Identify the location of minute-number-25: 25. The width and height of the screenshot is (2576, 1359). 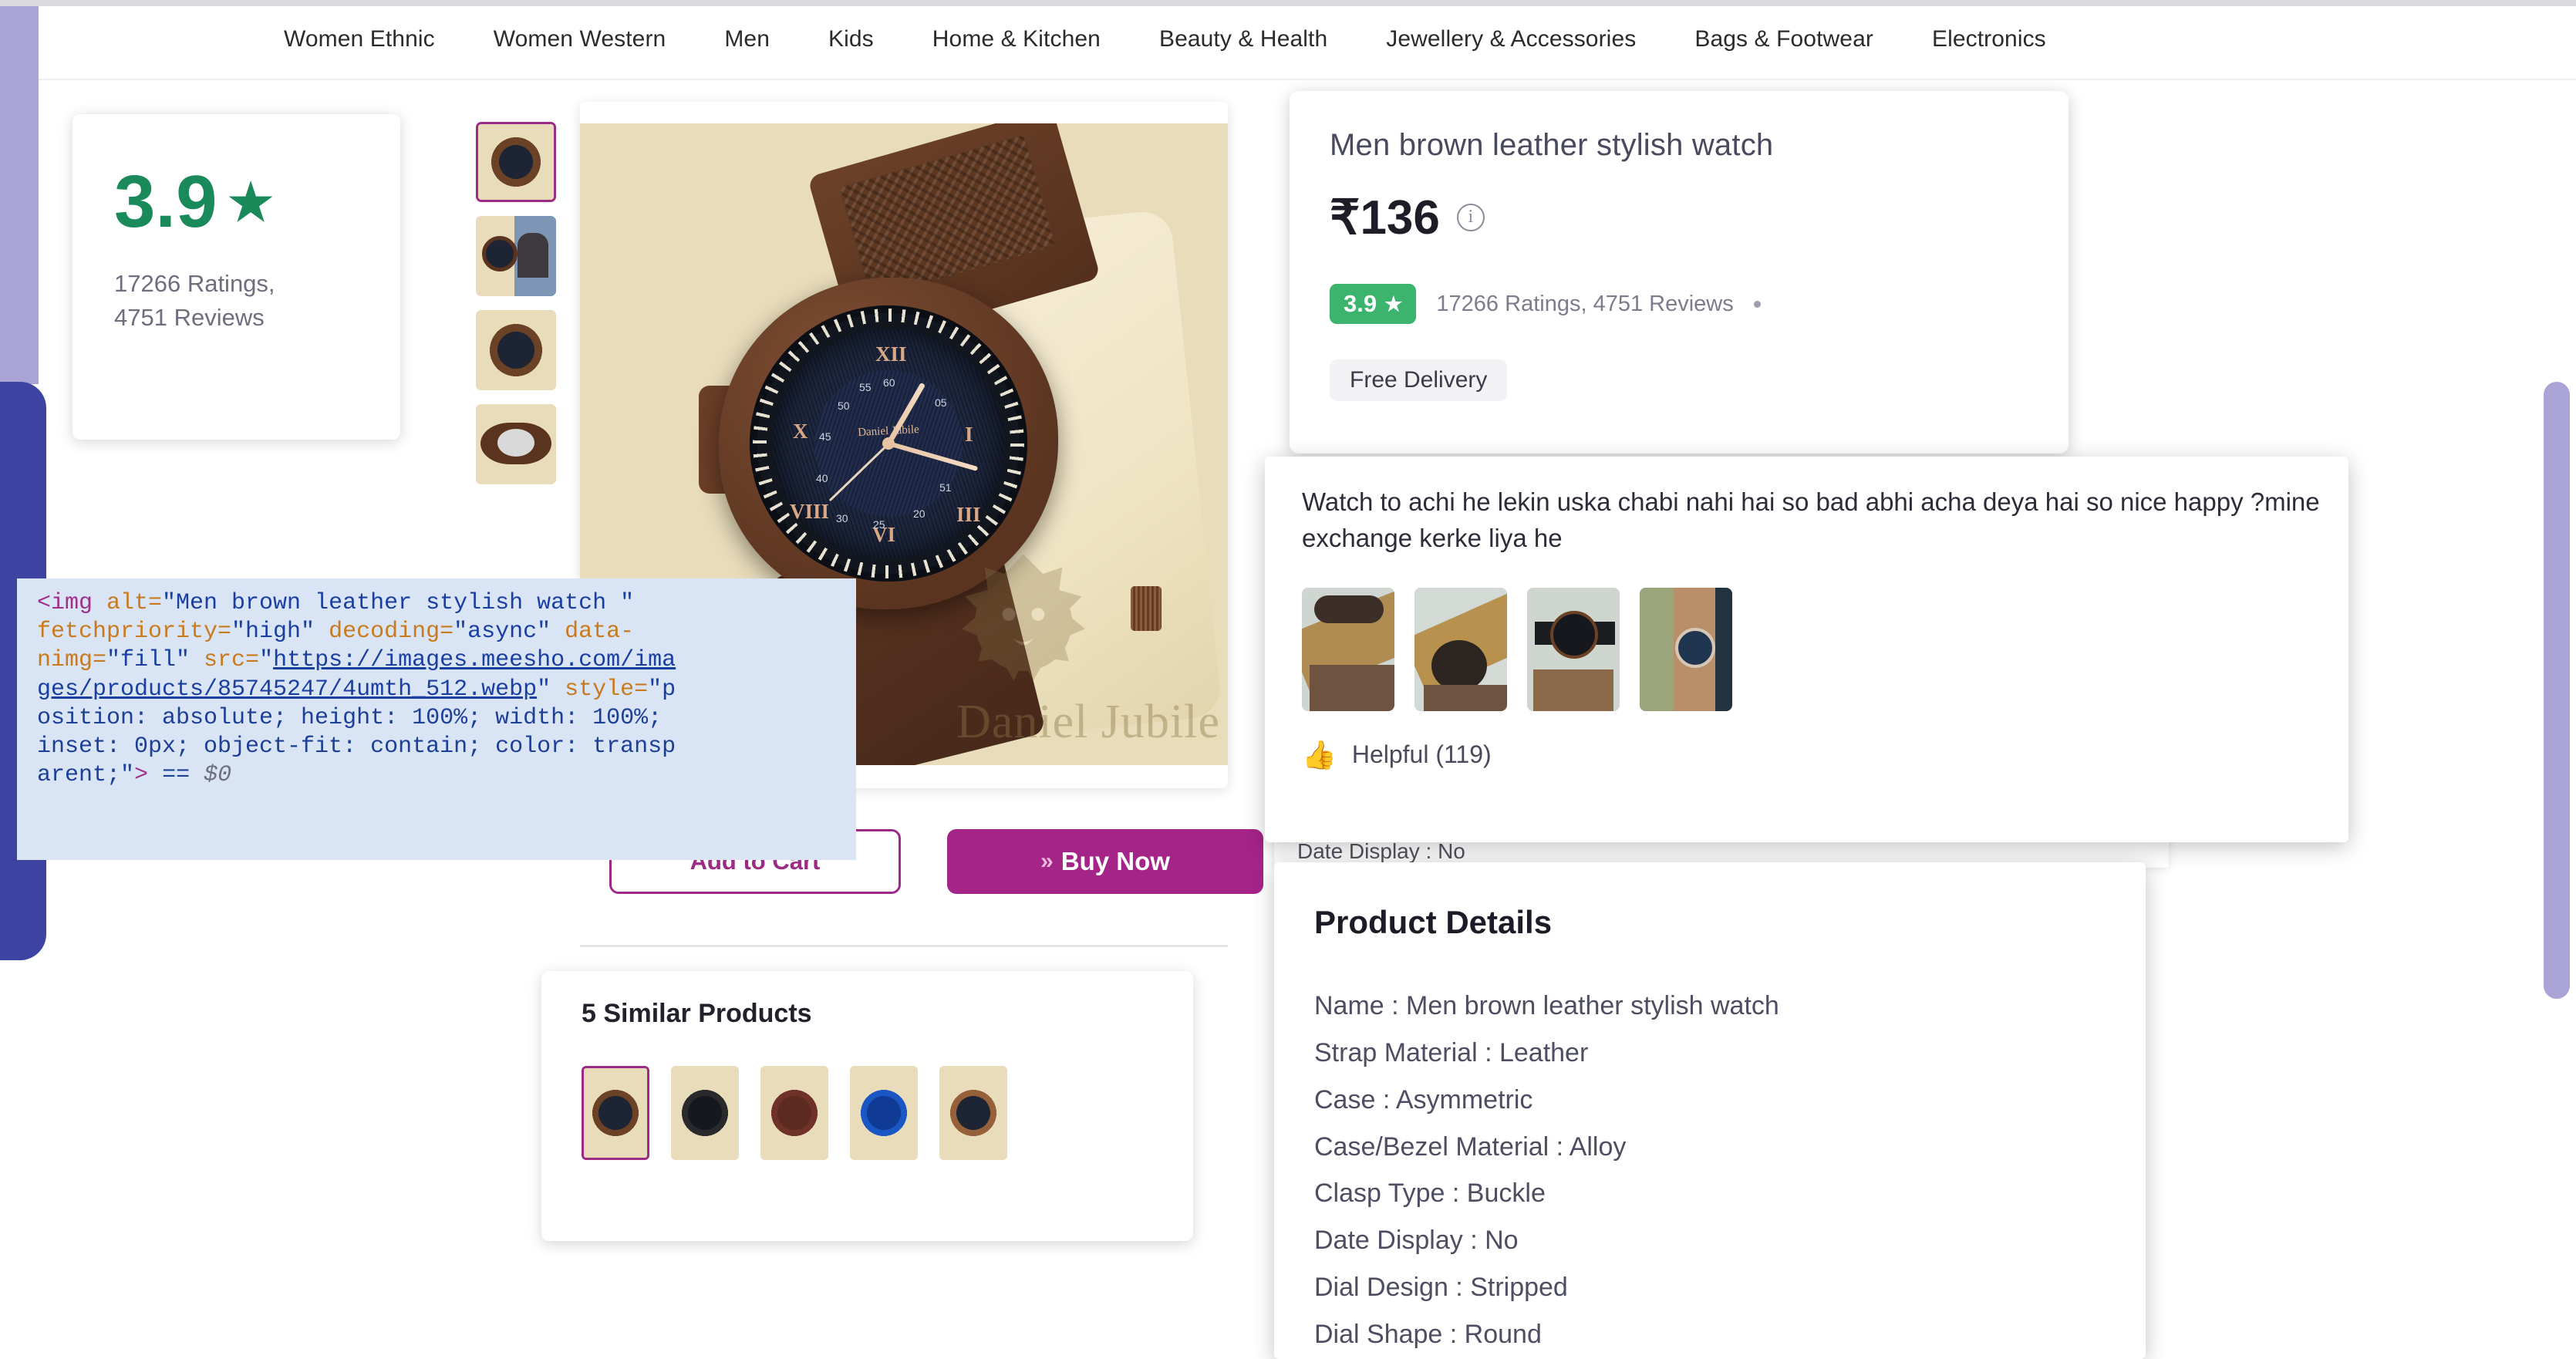
(879, 524).